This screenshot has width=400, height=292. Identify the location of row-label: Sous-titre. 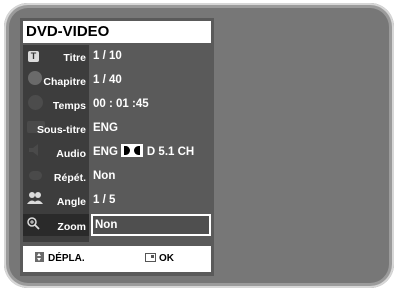
(61, 130).